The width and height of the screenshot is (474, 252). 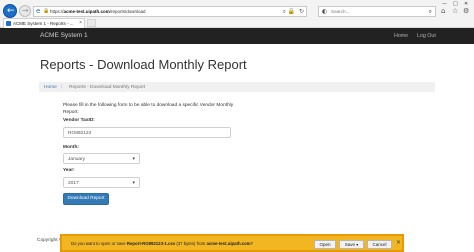 What do you see at coordinates (466, 11) in the screenshot?
I see `settings-gear-icon: ⚙` at bounding box center [466, 11].